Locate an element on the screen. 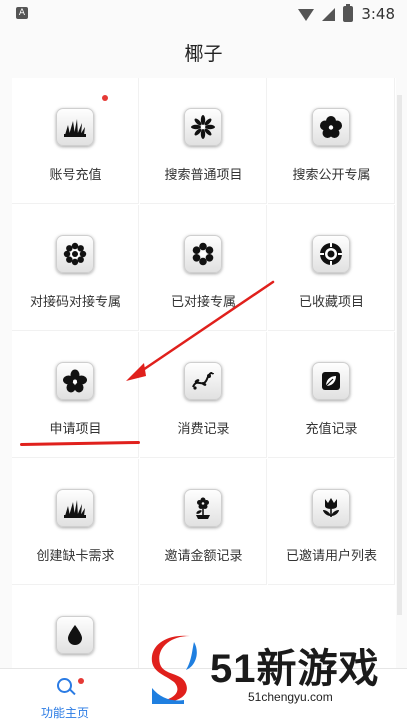 This screenshot has width=407, height=726. badge-dot is located at coordinates (81, 681).